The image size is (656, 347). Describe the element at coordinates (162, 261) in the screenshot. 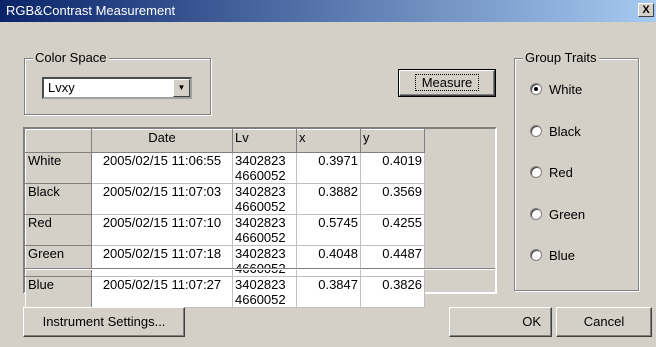

I see `date-cell: 2005/02/15 11:07:18` at that location.